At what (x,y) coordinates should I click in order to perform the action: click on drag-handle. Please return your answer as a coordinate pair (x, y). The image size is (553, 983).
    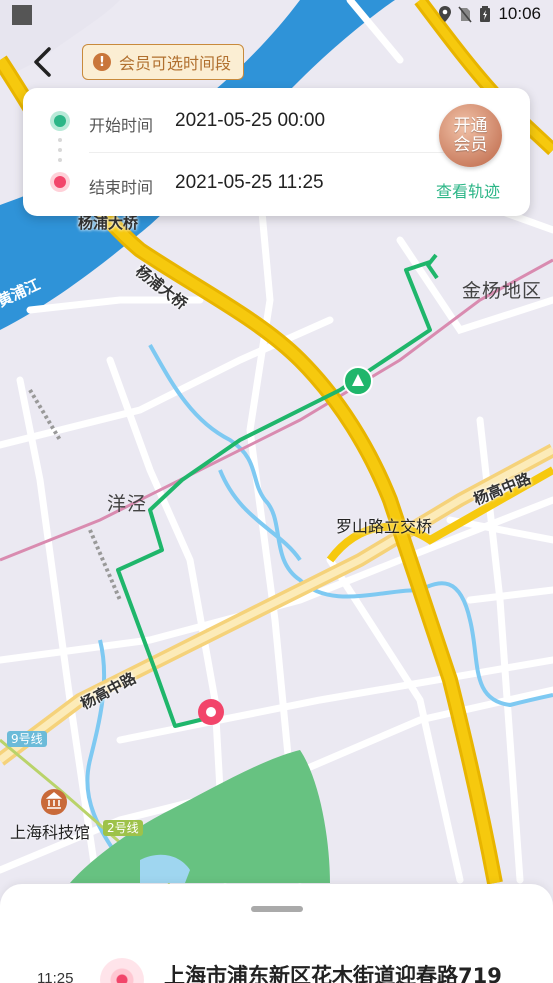
    Looking at the image, I should click on (277, 909).